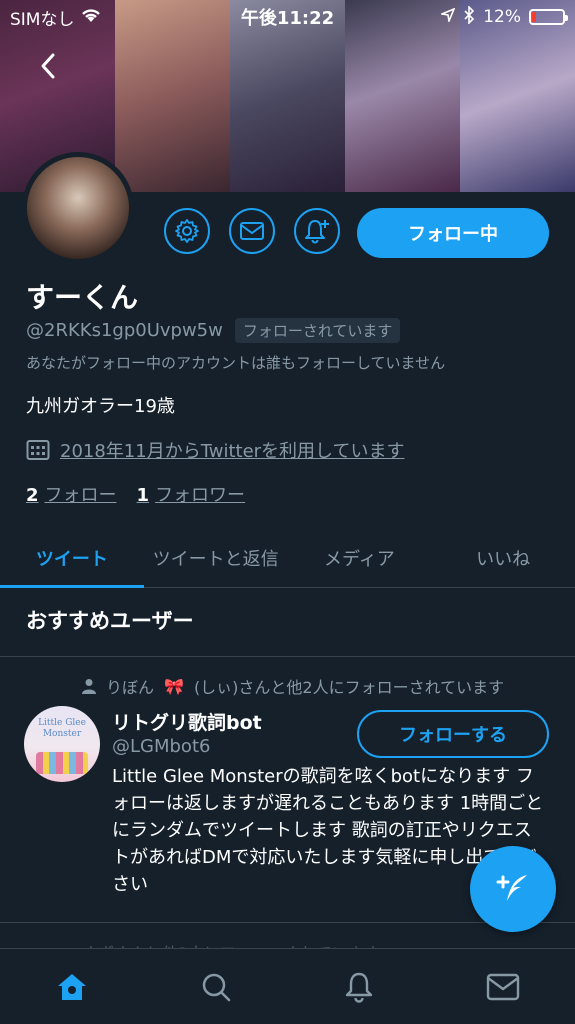  What do you see at coordinates (447, 17) in the screenshot?
I see `location-icon` at bounding box center [447, 17].